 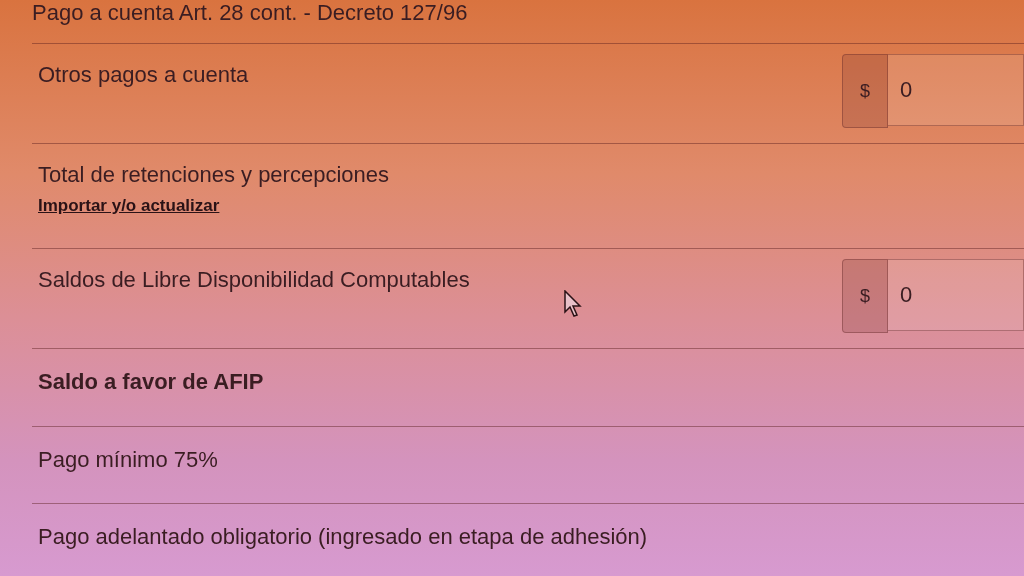 What do you see at coordinates (213, 206) in the screenshot?
I see `import-link: Importar y/o actualizar` at bounding box center [213, 206].